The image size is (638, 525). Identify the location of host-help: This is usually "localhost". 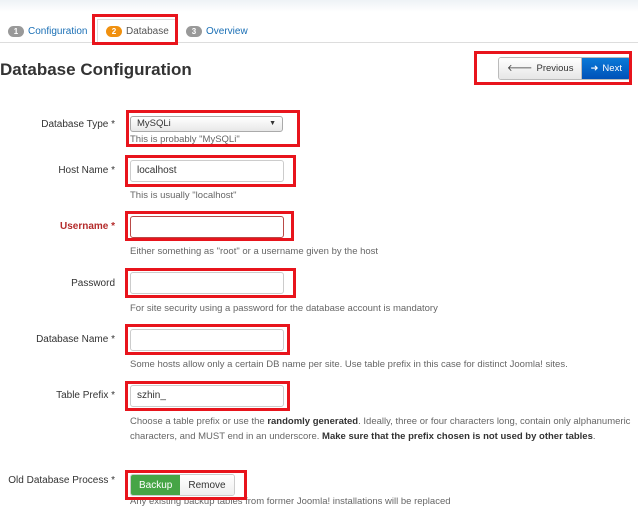
(183, 195).